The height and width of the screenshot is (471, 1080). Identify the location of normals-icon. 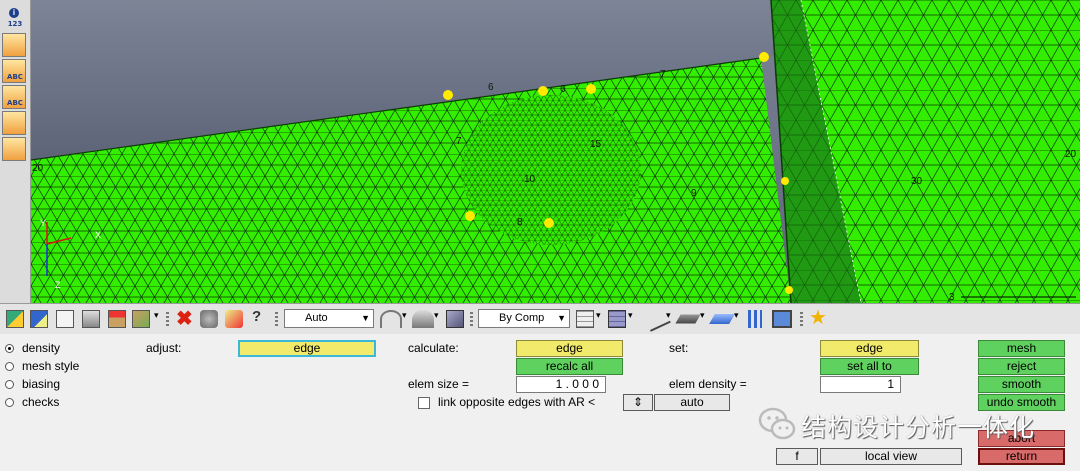
(755, 319).